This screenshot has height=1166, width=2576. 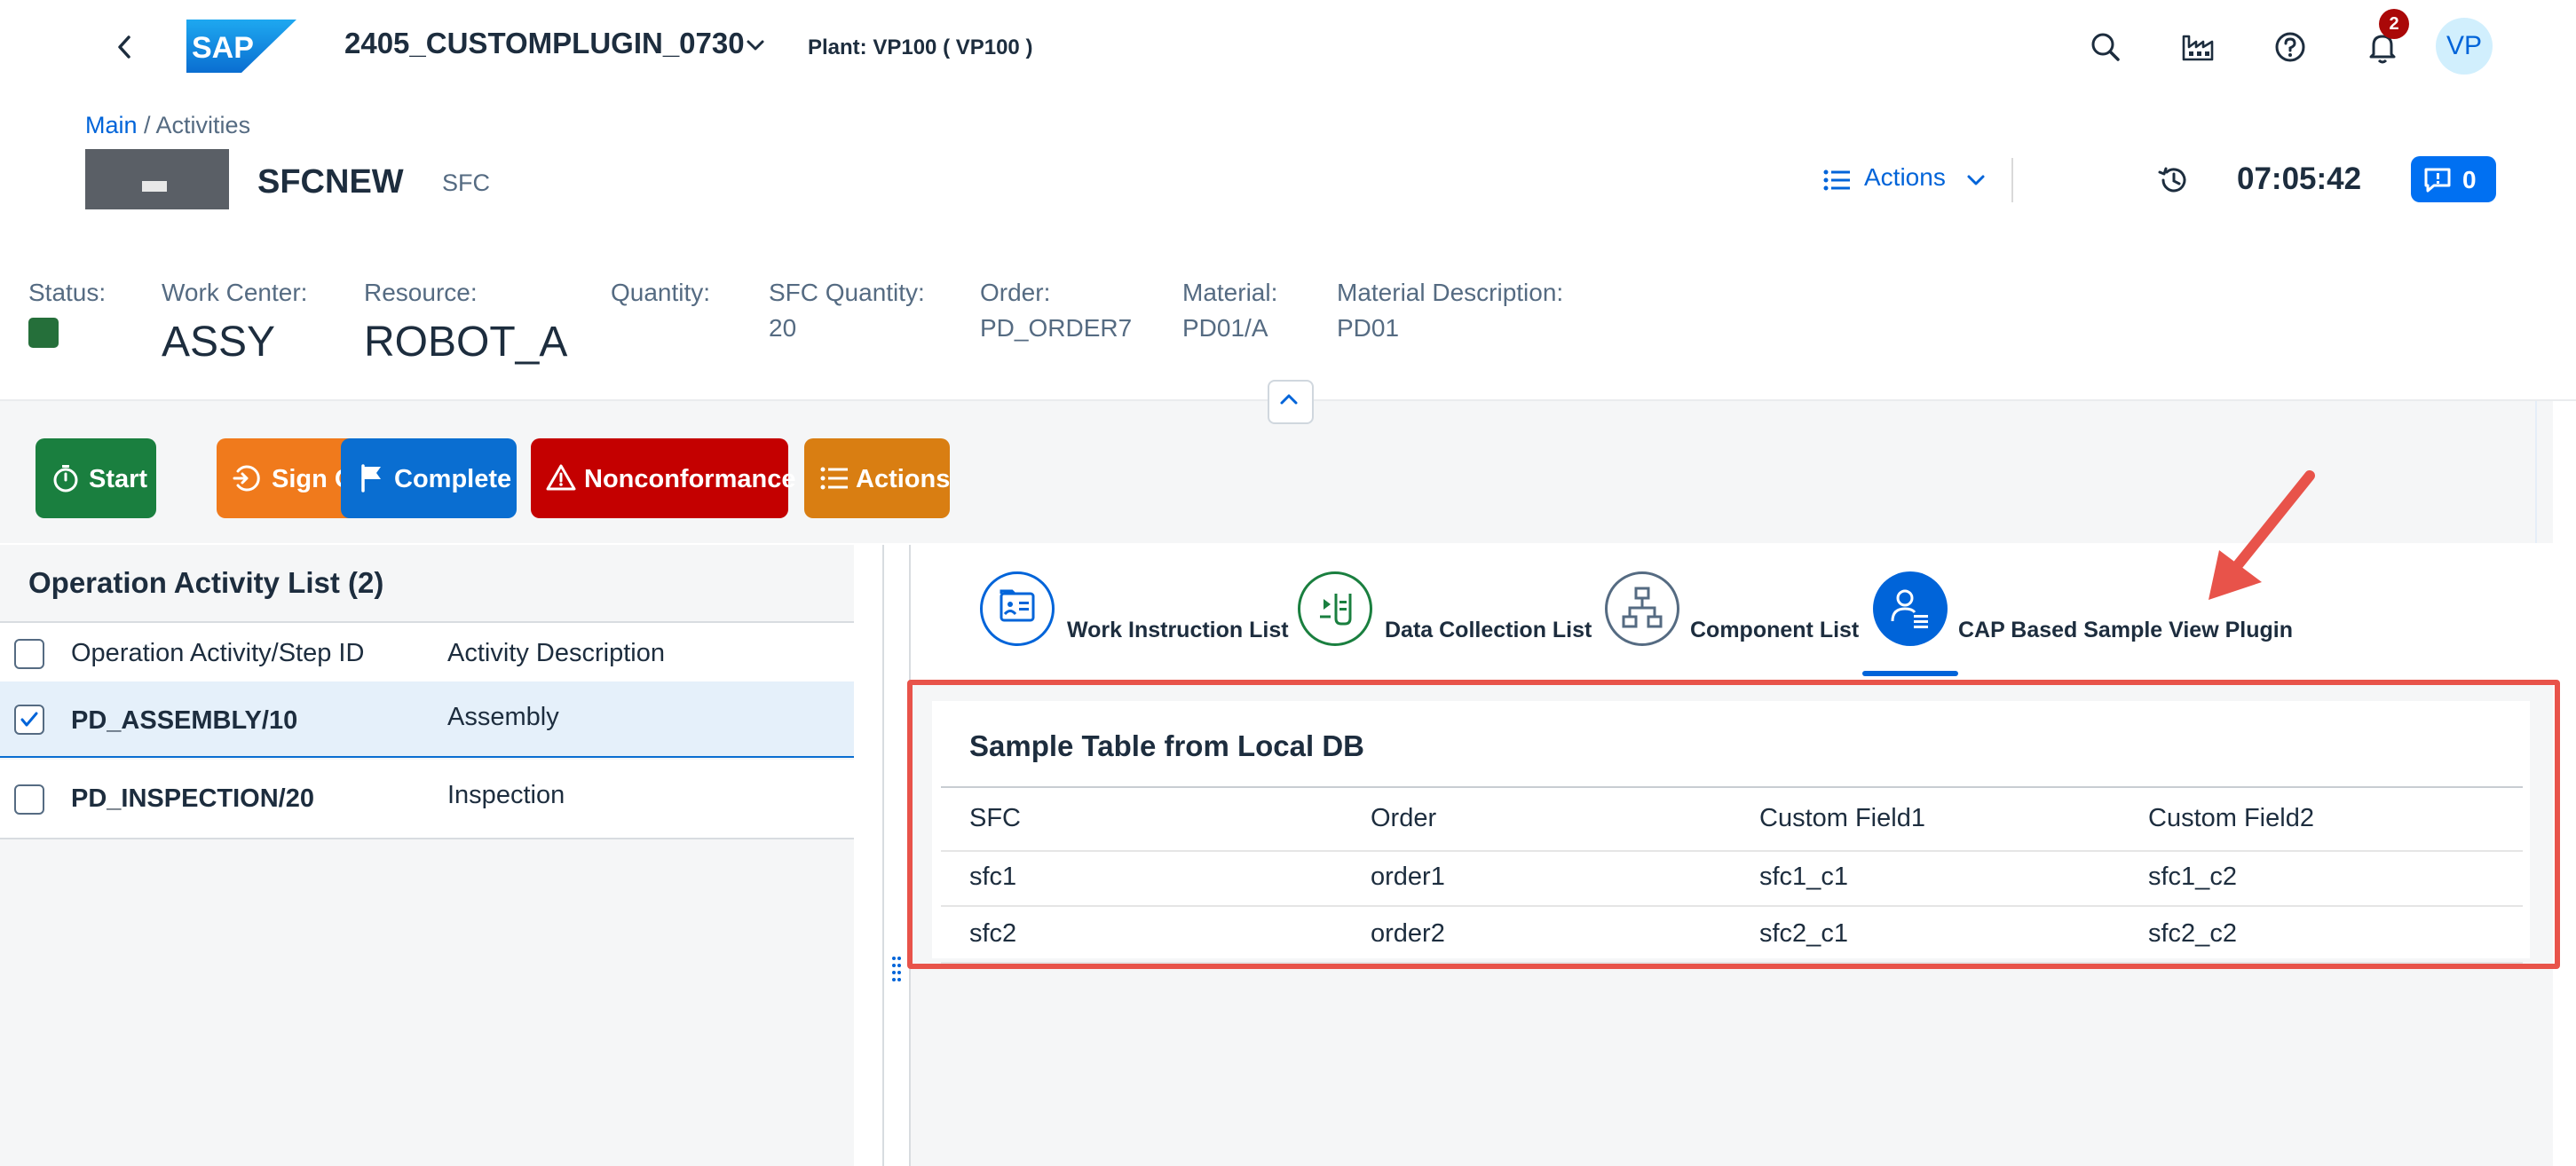 I want to click on status-label: Status:, so click(x=67, y=292).